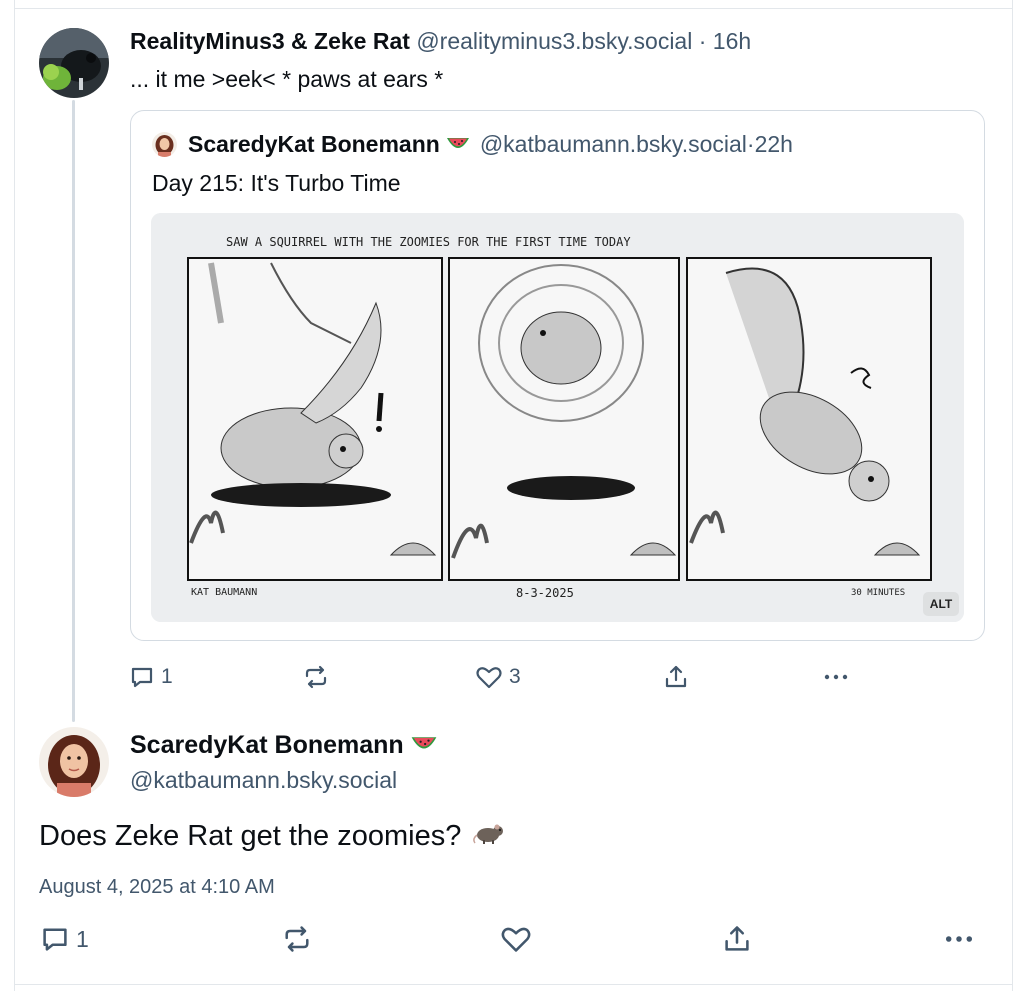 This screenshot has height=991, width=1024. I want to click on parent-post-text: ... it me >eek< * paws at ears *, so click(287, 79).